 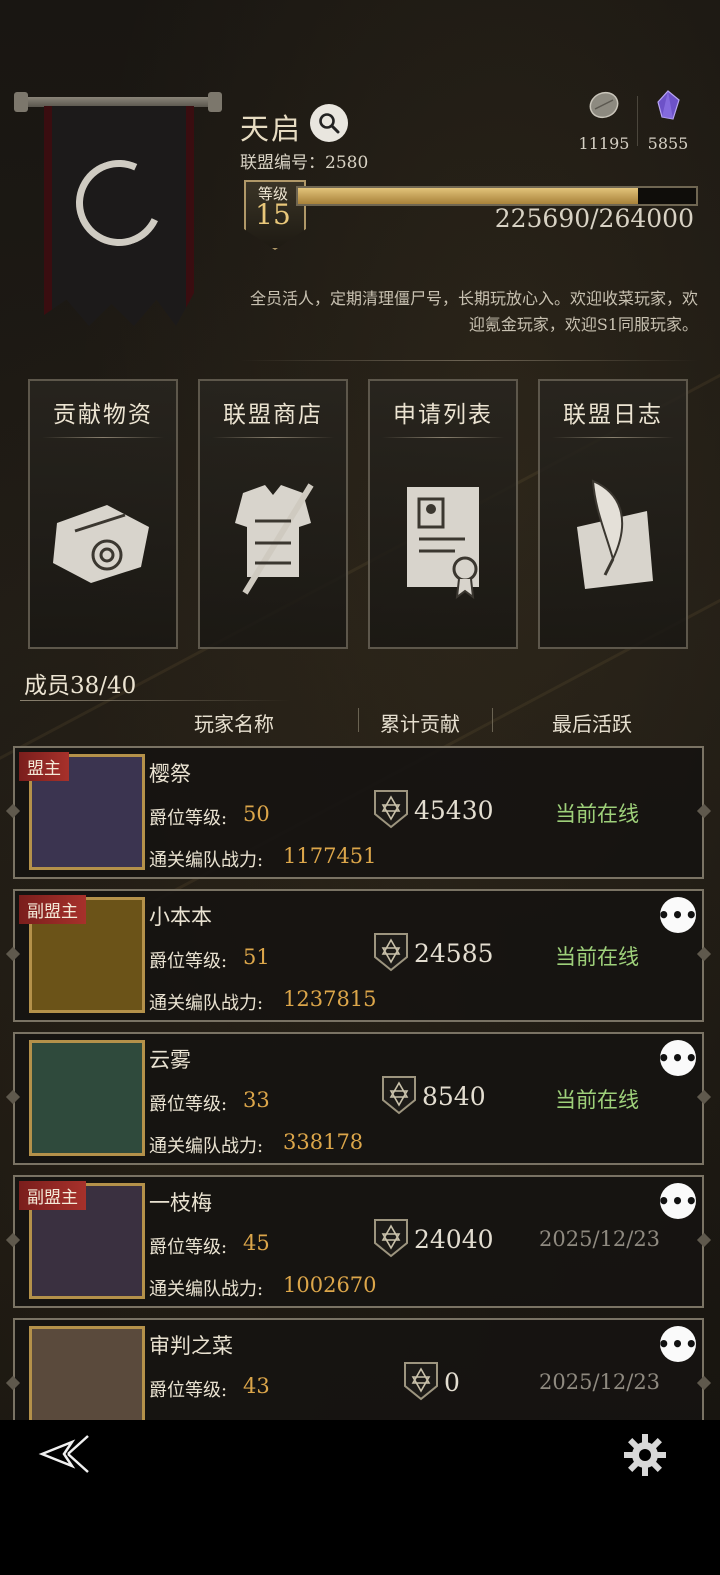 What do you see at coordinates (604, 105) in the screenshot?
I see `stone-coin-icon` at bounding box center [604, 105].